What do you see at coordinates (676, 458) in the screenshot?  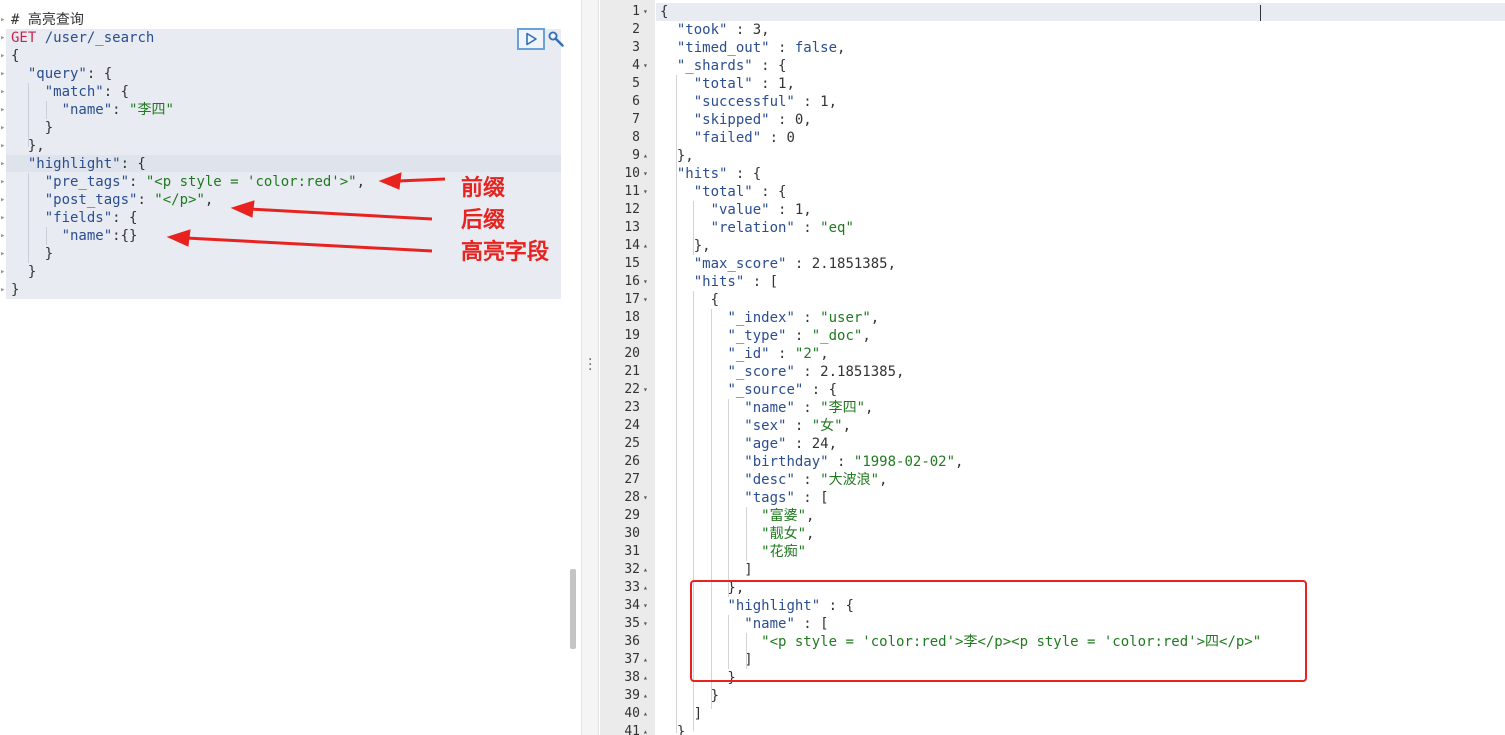 I see `indent-guide` at bounding box center [676, 458].